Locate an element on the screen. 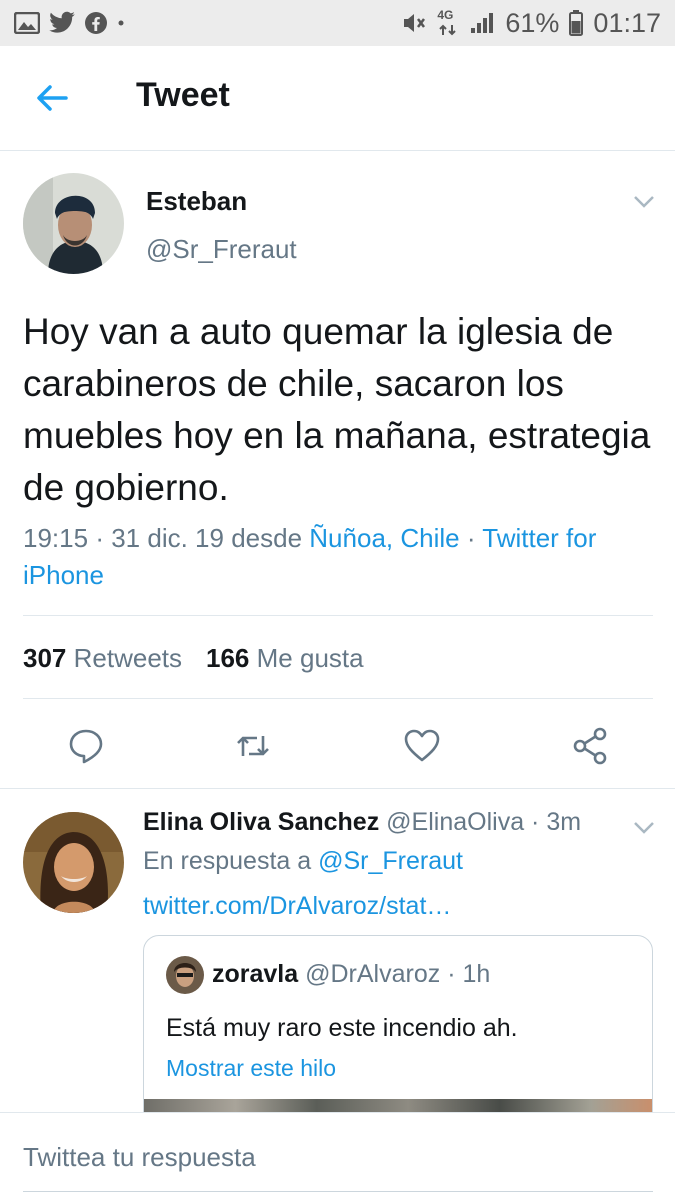  tweet-actions is located at coordinates (337, 746).